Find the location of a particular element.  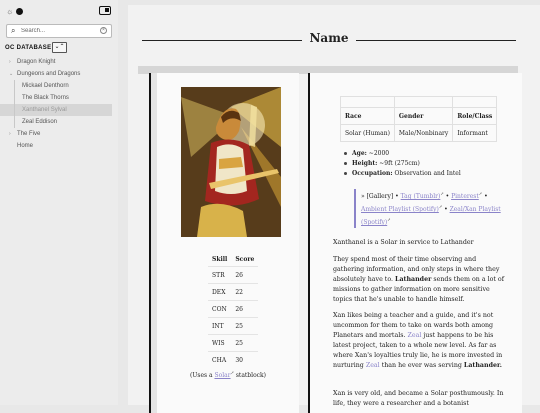

fact-value: ~9ft (275cm) is located at coordinates (398, 163).